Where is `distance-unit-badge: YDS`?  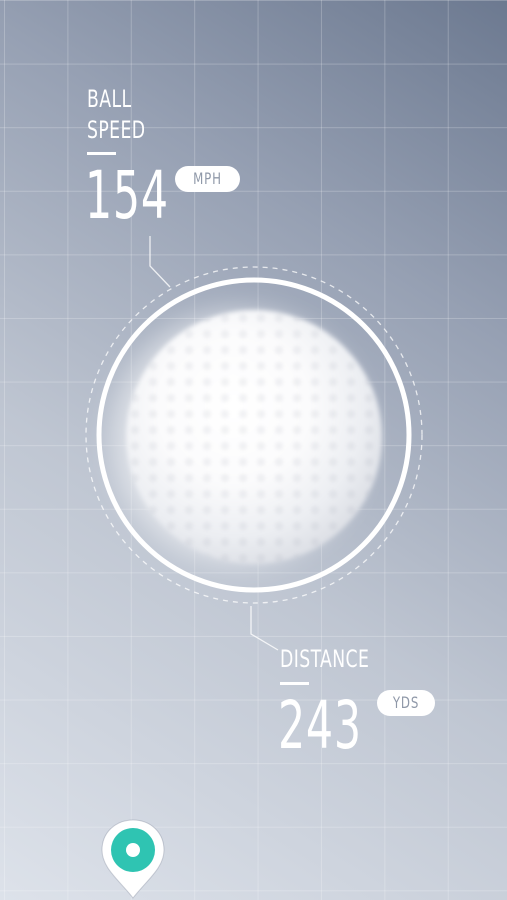 distance-unit-badge: YDS is located at coordinates (406, 703).